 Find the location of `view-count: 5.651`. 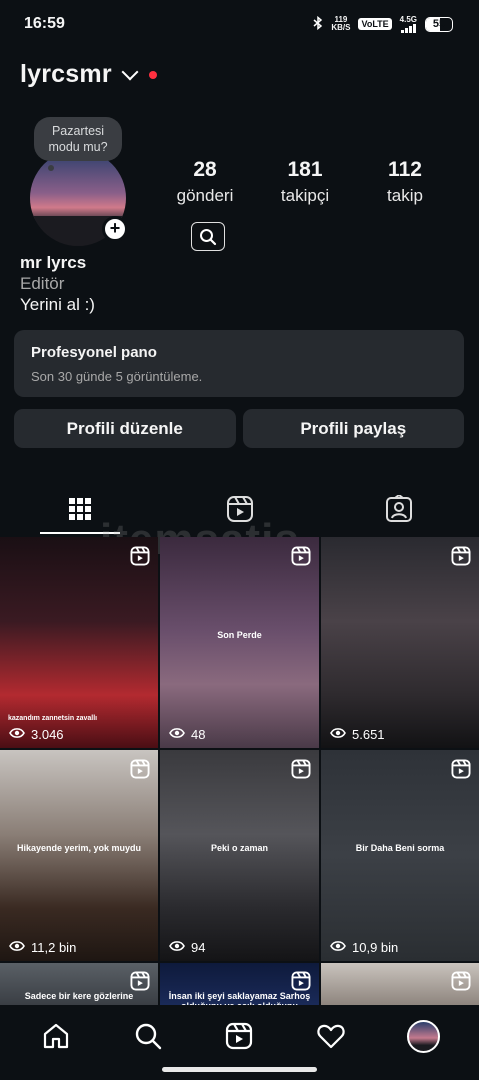

view-count: 5.651 is located at coordinates (357, 734).